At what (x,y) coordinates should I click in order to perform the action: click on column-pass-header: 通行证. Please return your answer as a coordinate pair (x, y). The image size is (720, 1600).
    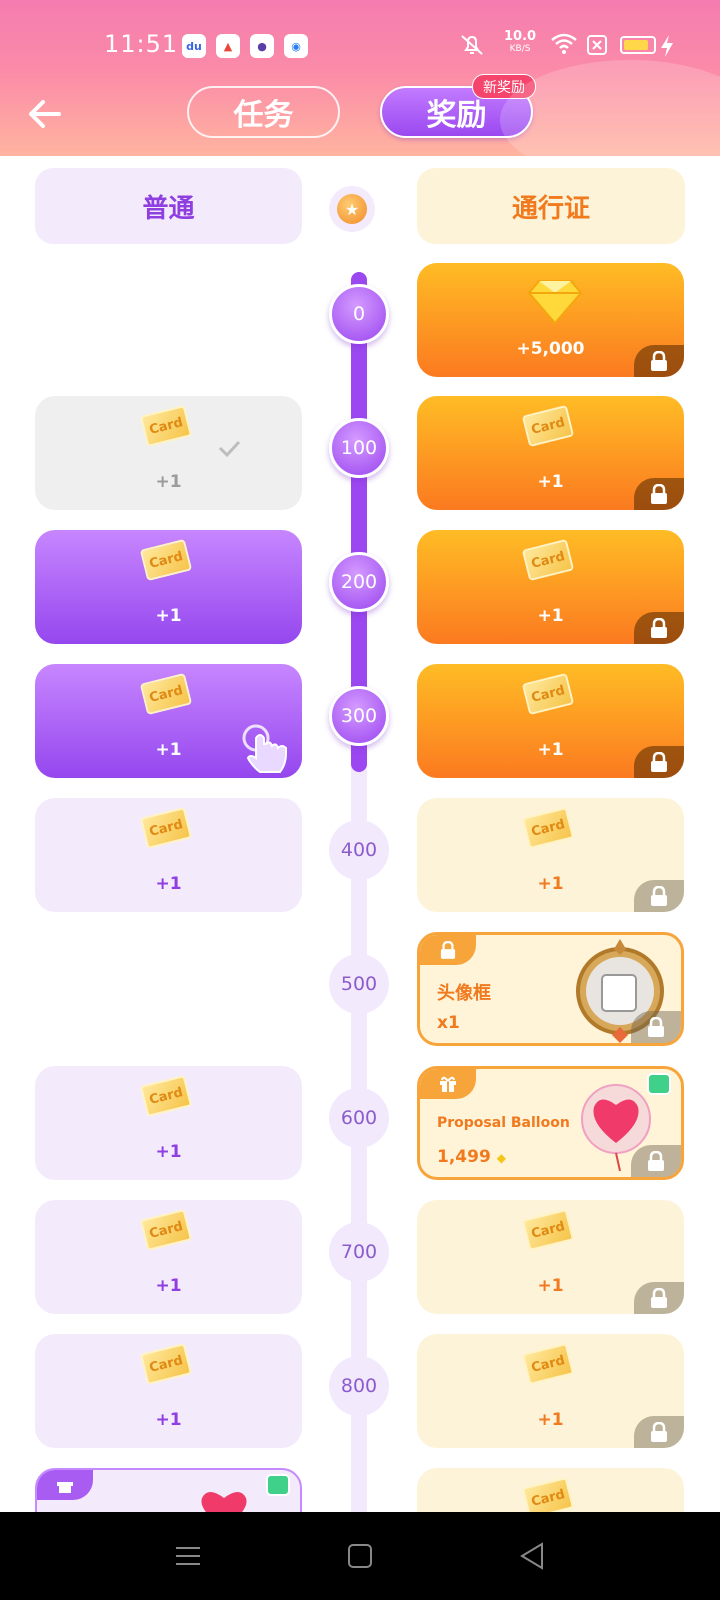
    Looking at the image, I should click on (551, 206).